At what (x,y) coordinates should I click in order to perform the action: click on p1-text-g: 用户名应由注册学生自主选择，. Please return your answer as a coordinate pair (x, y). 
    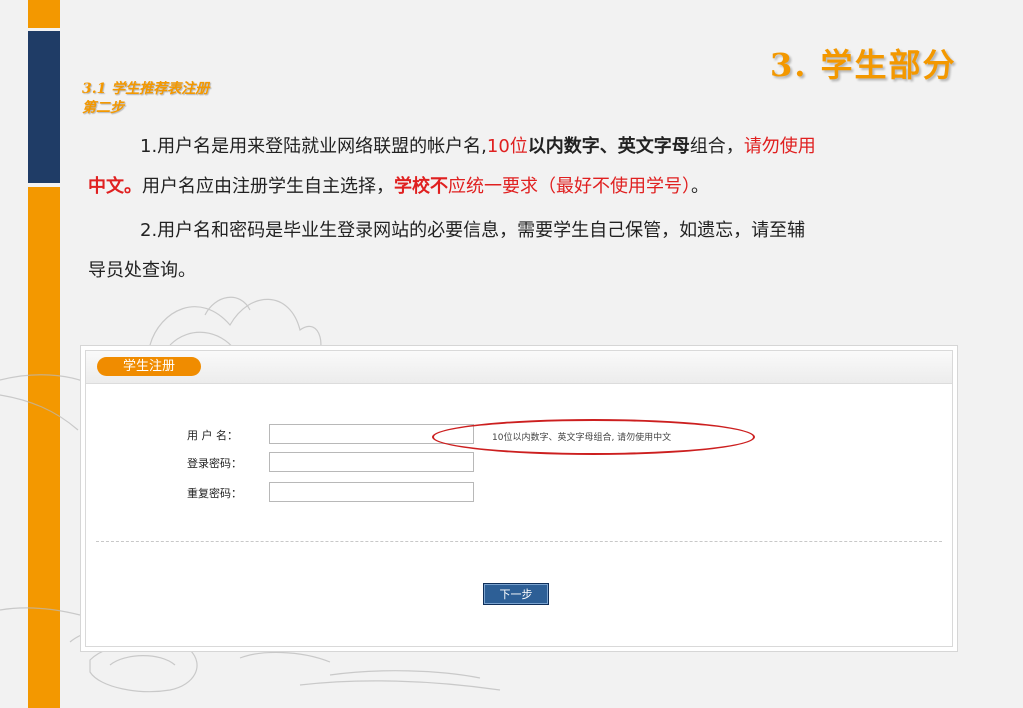
    Looking at the image, I should click on (268, 186).